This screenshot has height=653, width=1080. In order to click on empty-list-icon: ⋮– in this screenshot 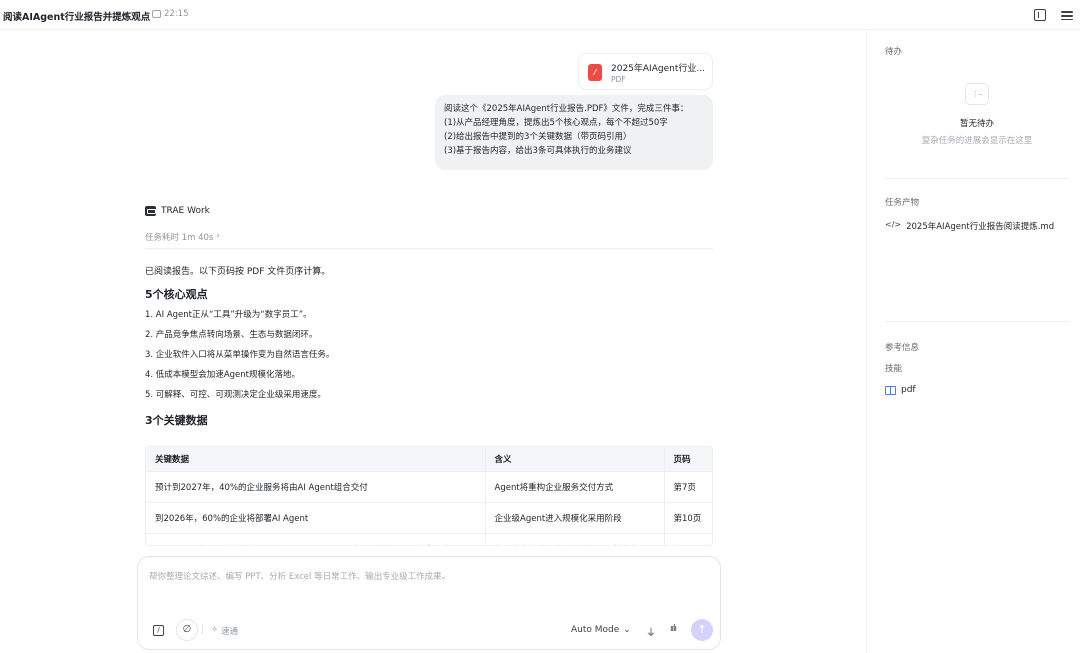, I will do `click(977, 94)`.